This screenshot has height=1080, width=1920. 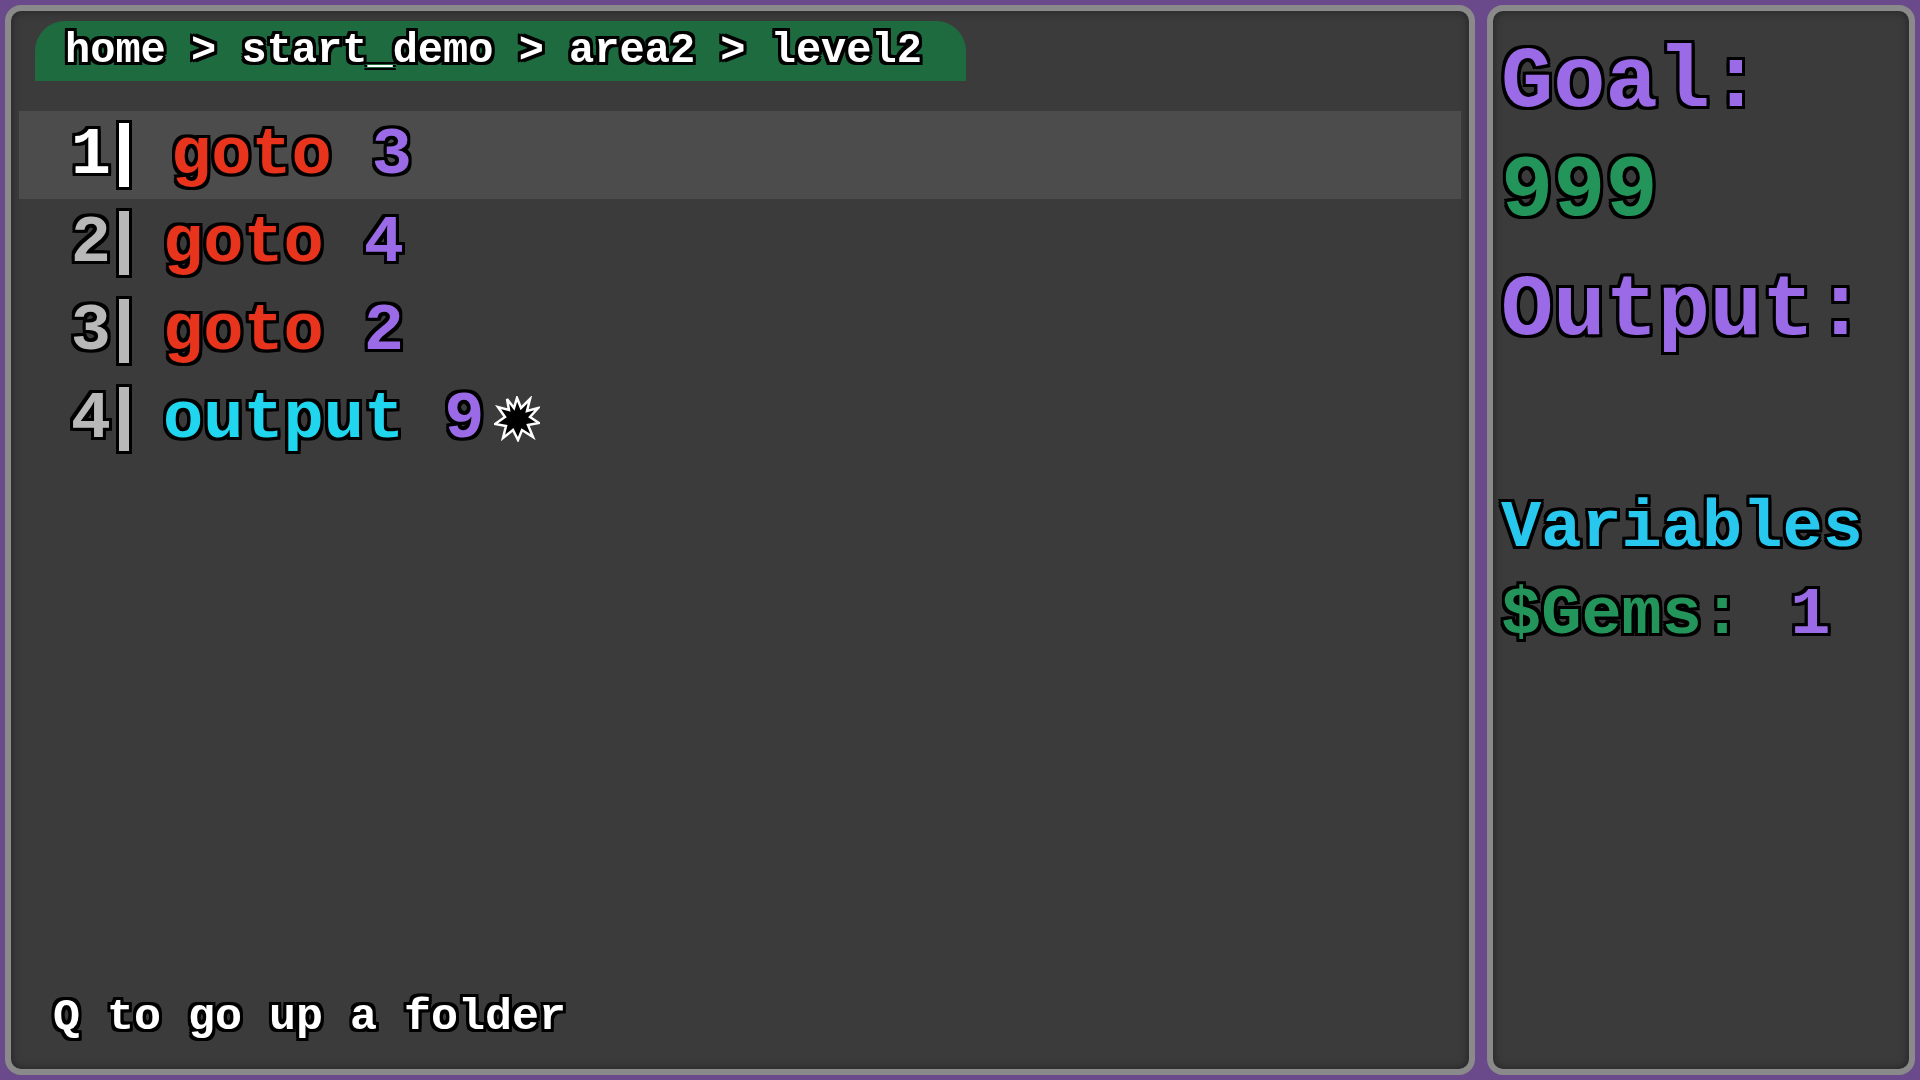 What do you see at coordinates (90, 331) in the screenshot?
I see `line-number: 3` at bounding box center [90, 331].